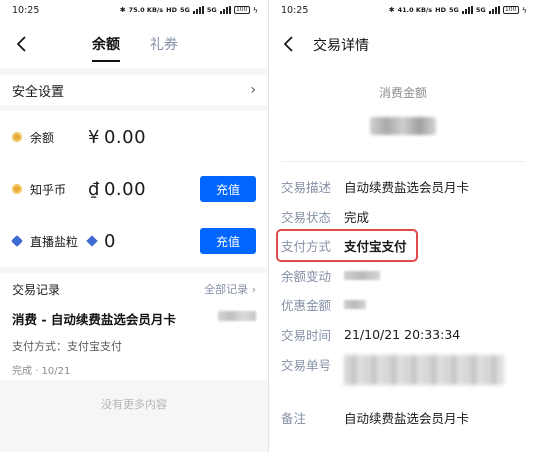 The width and height of the screenshot is (537, 452). I want to click on no-more-content: 没有更多内容, so click(134, 404).